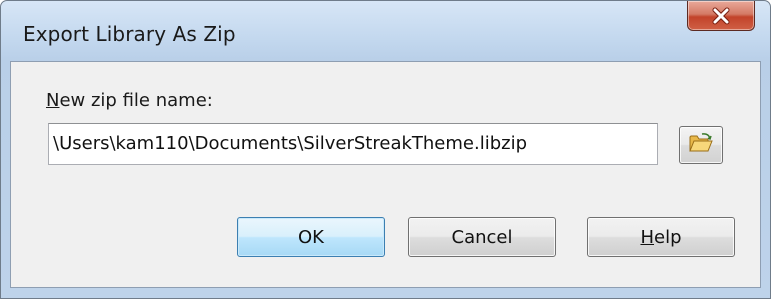  I want to click on label-mnemonic: N, so click(53, 100).